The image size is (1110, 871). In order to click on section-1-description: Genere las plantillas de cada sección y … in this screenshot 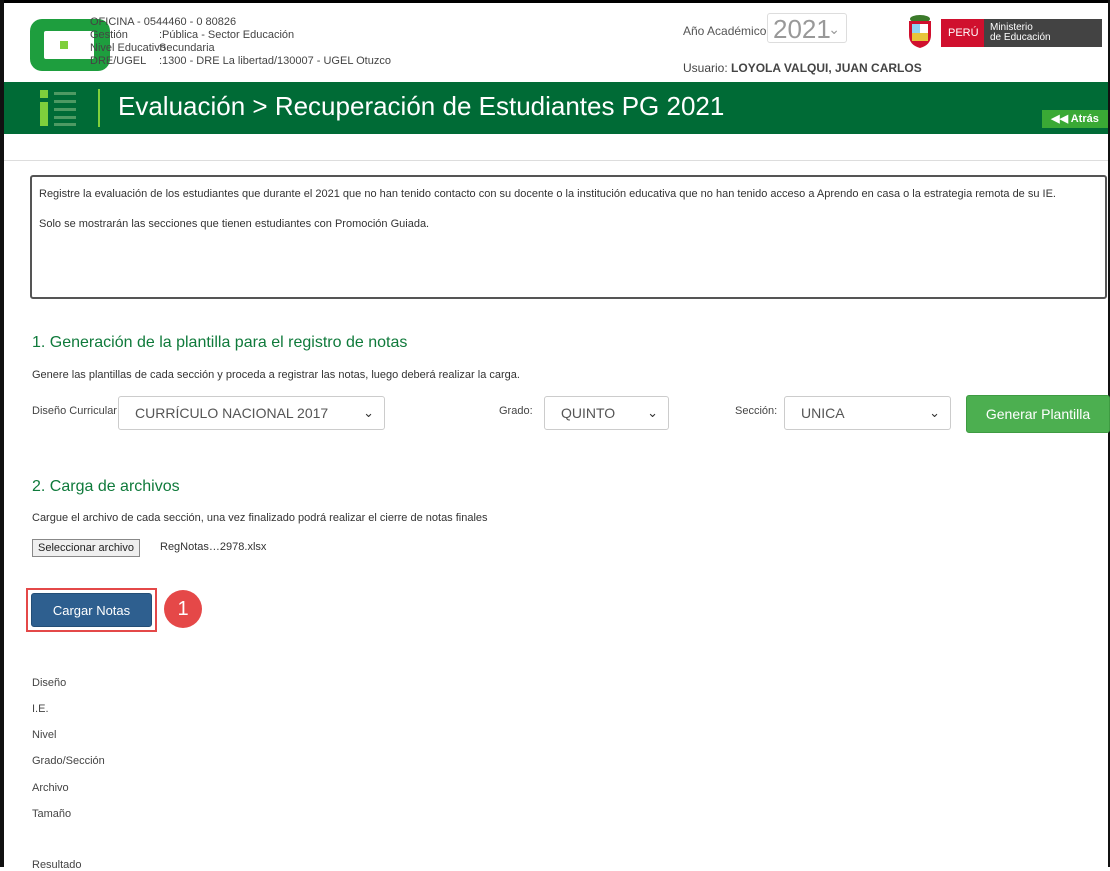, I will do `click(276, 375)`.